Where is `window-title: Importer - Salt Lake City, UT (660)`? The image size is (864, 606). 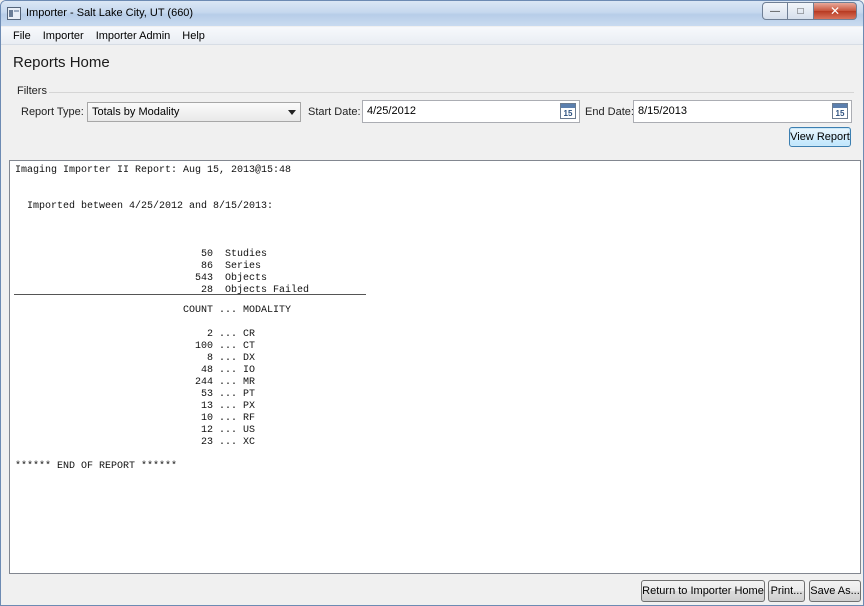 window-title: Importer - Salt Lake City, UT (660) is located at coordinates (110, 13).